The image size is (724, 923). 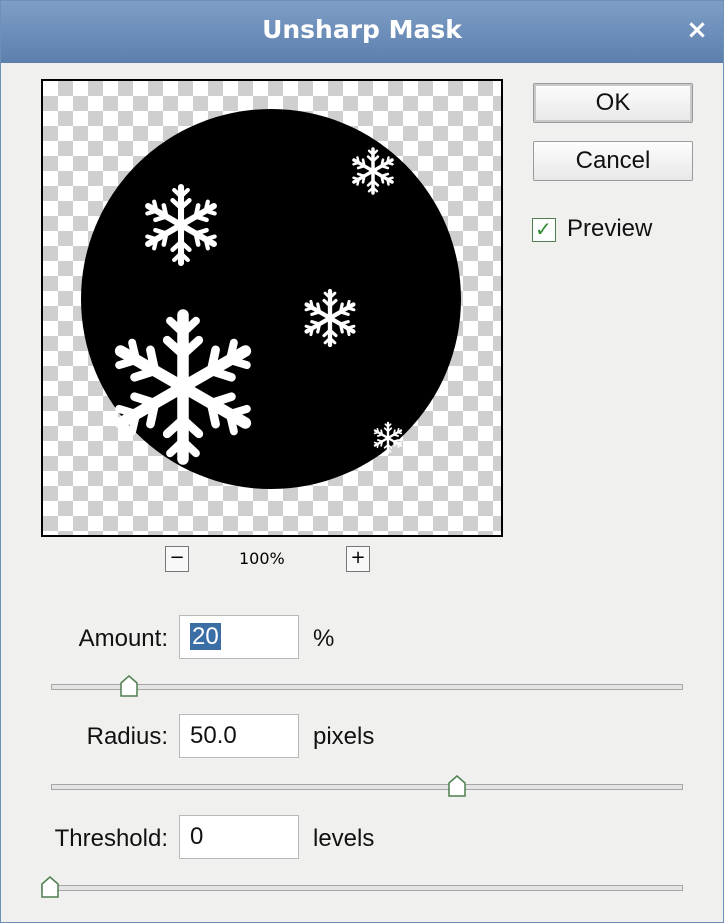 I want to click on zoom-out-button: −, so click(x=177, y=559).